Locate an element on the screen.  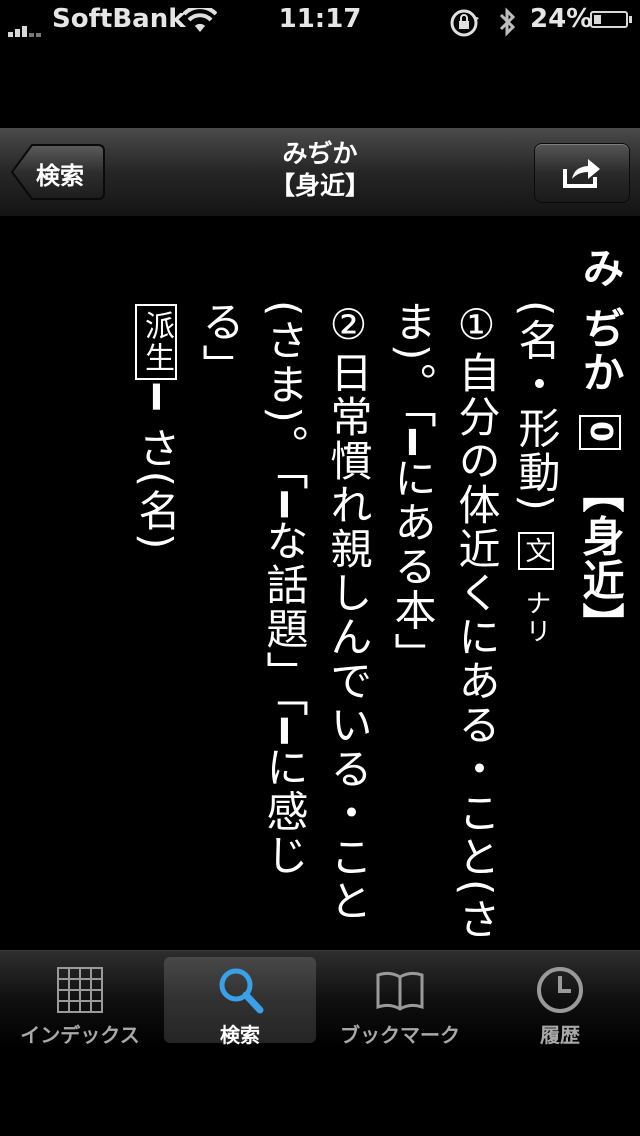
back-button-label: 検索 is located at coordinates (60, 176).